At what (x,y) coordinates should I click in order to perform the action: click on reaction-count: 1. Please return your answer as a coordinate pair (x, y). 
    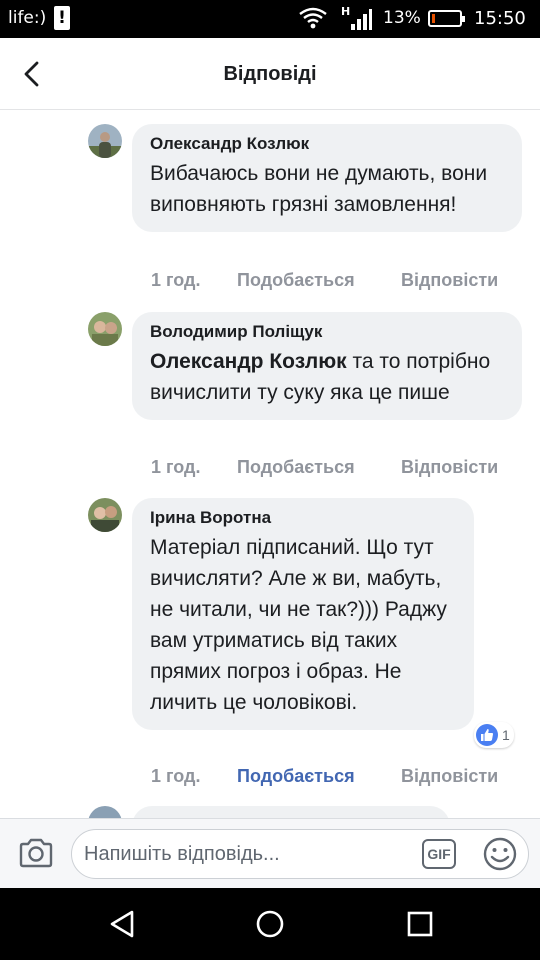
    Looking at the image, I should click on (506, 735).